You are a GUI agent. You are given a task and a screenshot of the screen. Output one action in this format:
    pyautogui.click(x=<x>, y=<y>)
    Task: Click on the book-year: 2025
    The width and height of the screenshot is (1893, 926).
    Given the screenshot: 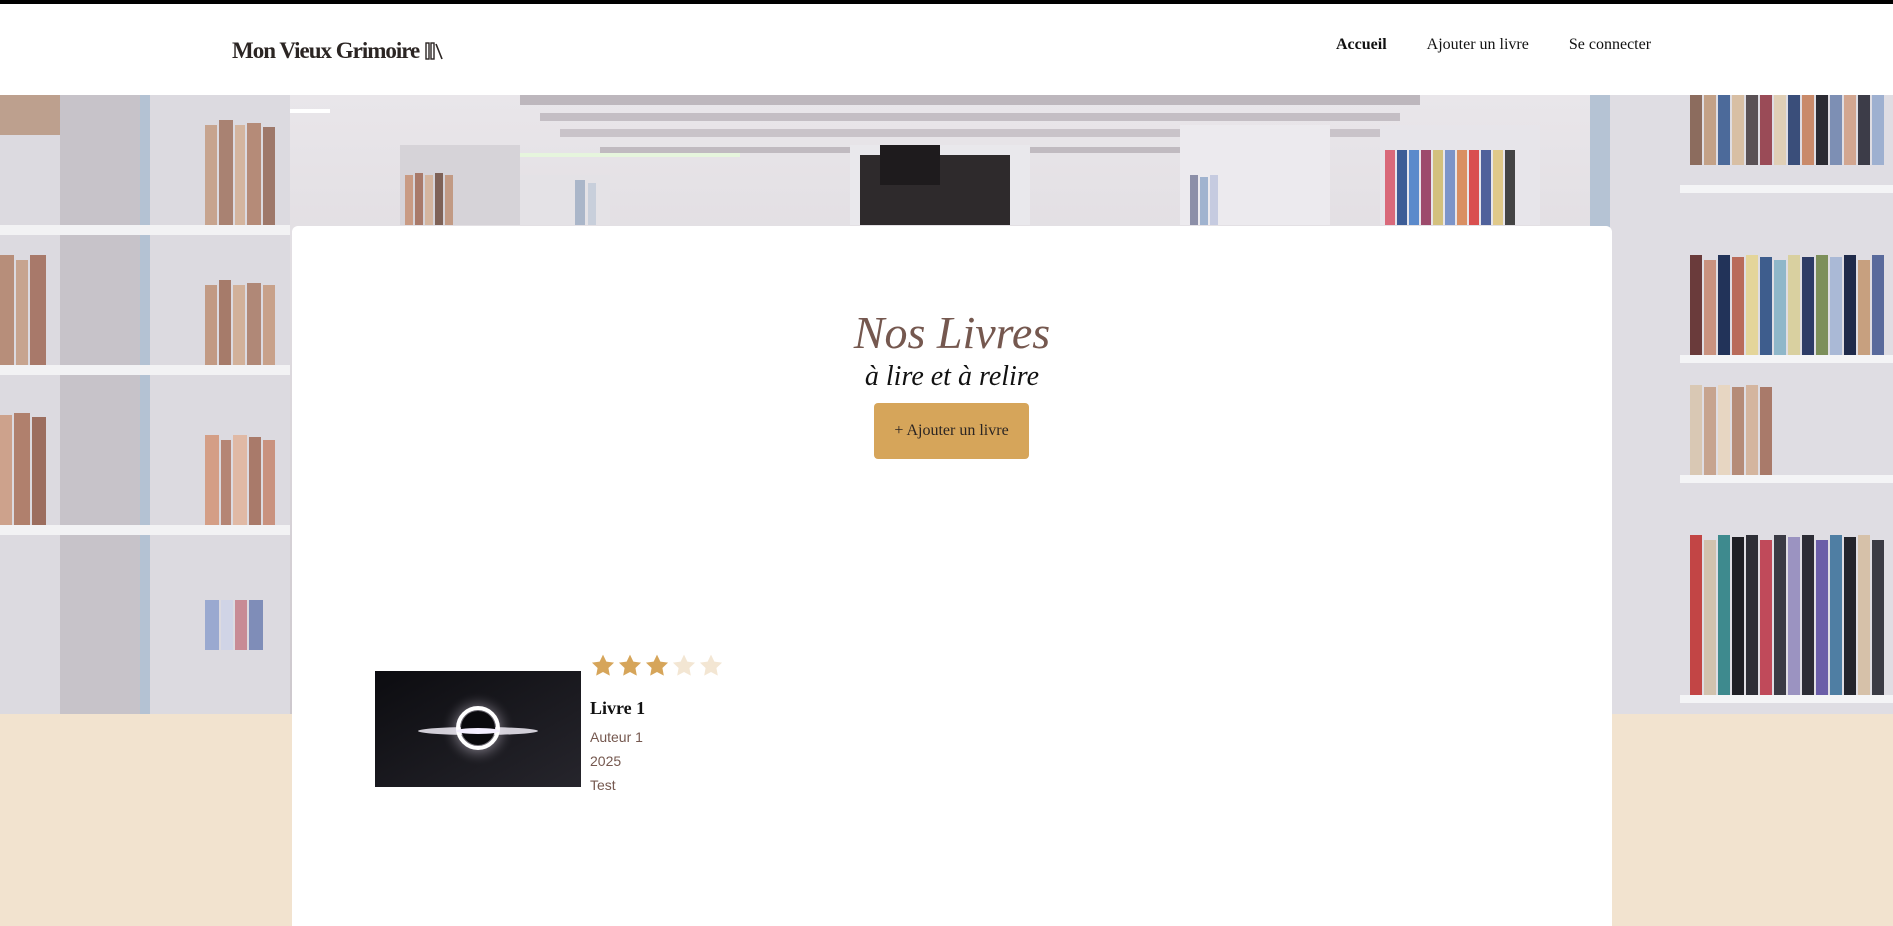 What is the action you would take?
    pyautogui.click(x=606, y=761)
    